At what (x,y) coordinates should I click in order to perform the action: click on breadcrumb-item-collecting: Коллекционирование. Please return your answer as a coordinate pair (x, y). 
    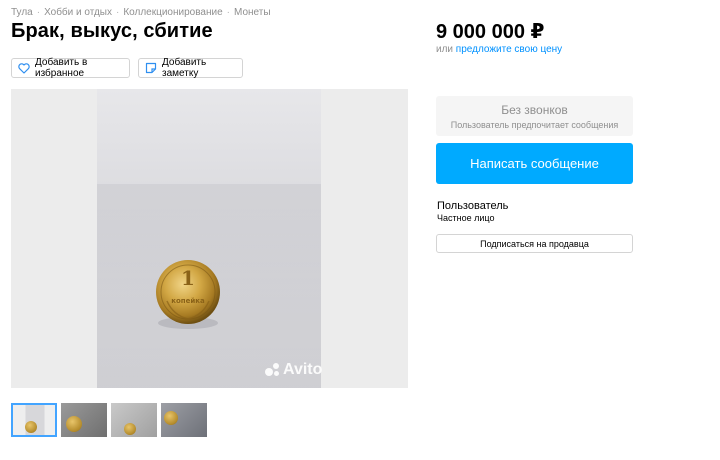
    Looking at the image, I should click on (172, 12).